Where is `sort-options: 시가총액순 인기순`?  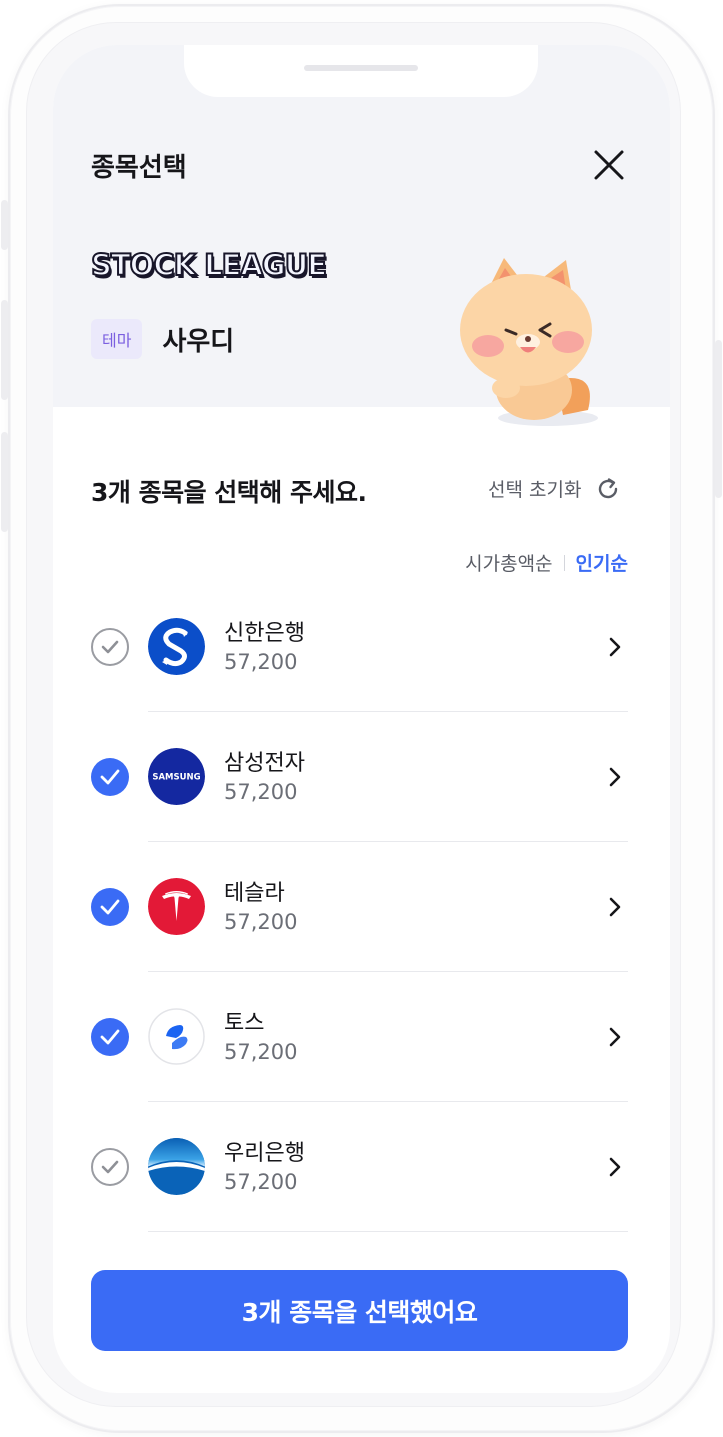 sort-options: 시가총액순 인기순 is located at coordinates (546, 562).